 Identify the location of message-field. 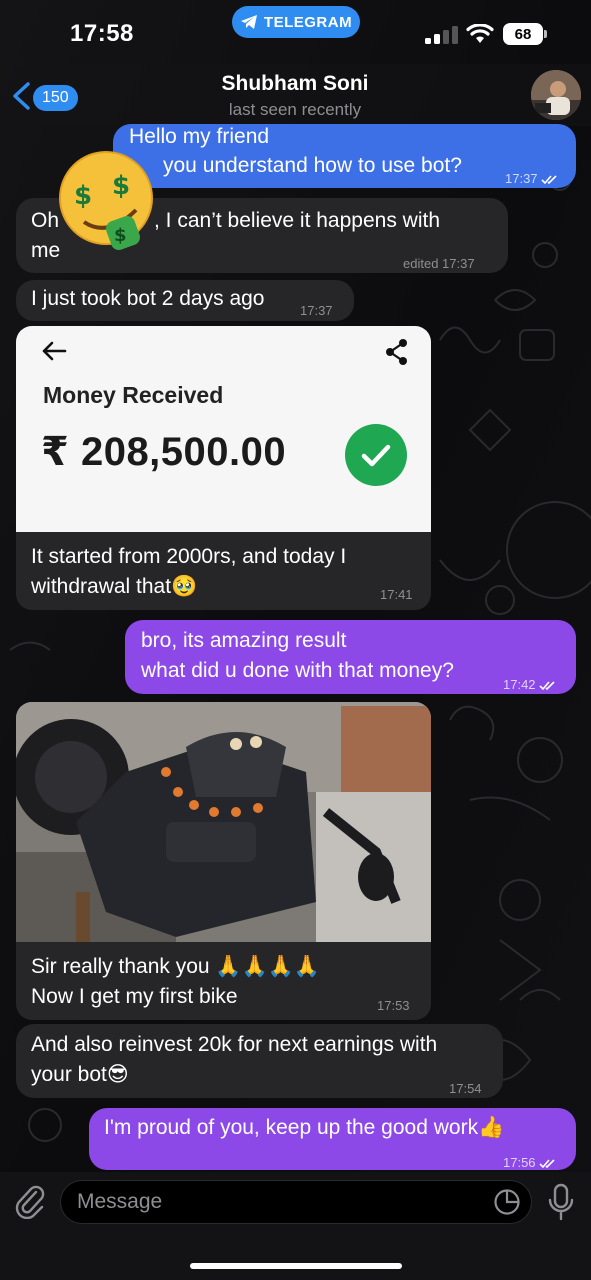
(296, 1202).